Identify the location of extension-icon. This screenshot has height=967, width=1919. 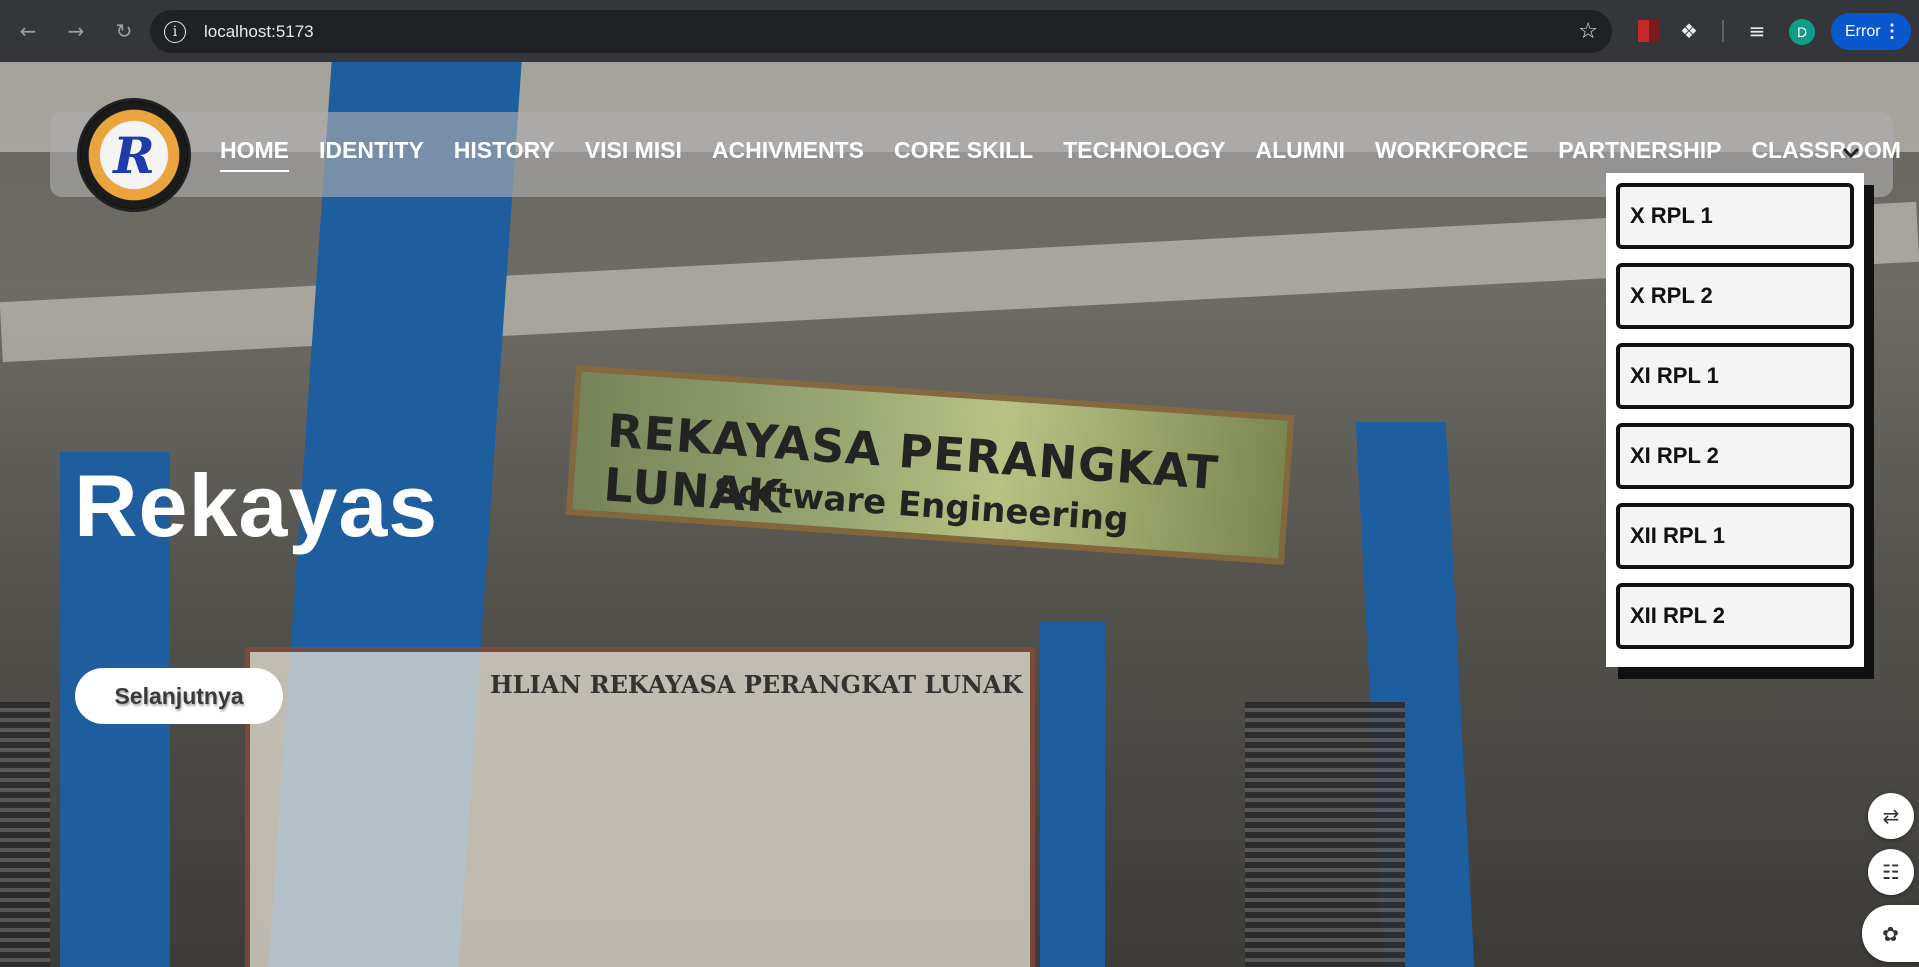
(1649, 31).